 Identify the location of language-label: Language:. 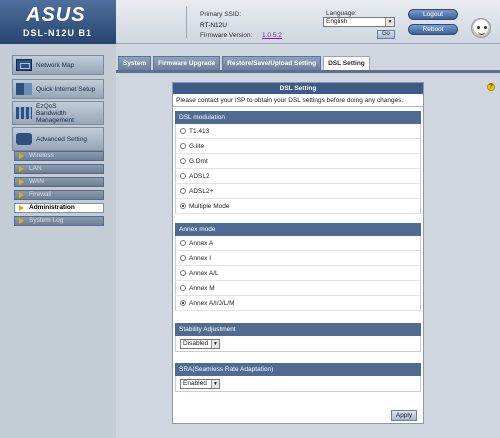
(341, 13).